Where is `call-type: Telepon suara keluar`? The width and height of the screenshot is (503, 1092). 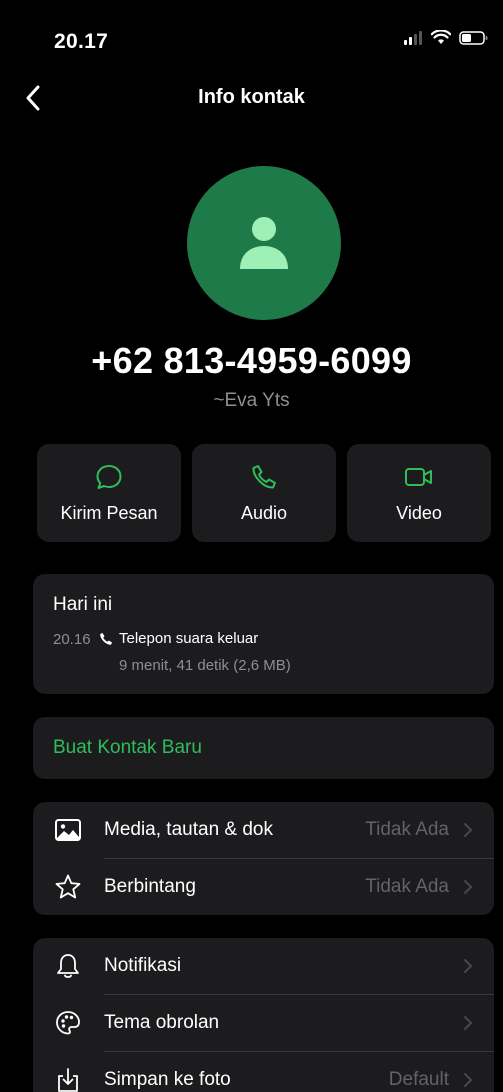 call-type: Telepon suara keluar is located at coordinates (178, 638).